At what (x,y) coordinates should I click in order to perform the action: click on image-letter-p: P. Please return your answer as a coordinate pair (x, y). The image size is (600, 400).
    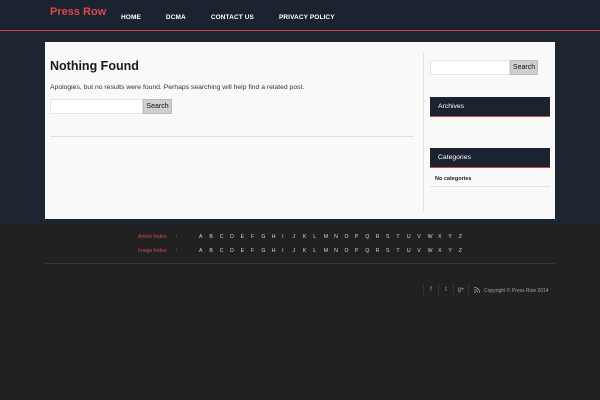
    Looking at the image, I should click on (360, 251).